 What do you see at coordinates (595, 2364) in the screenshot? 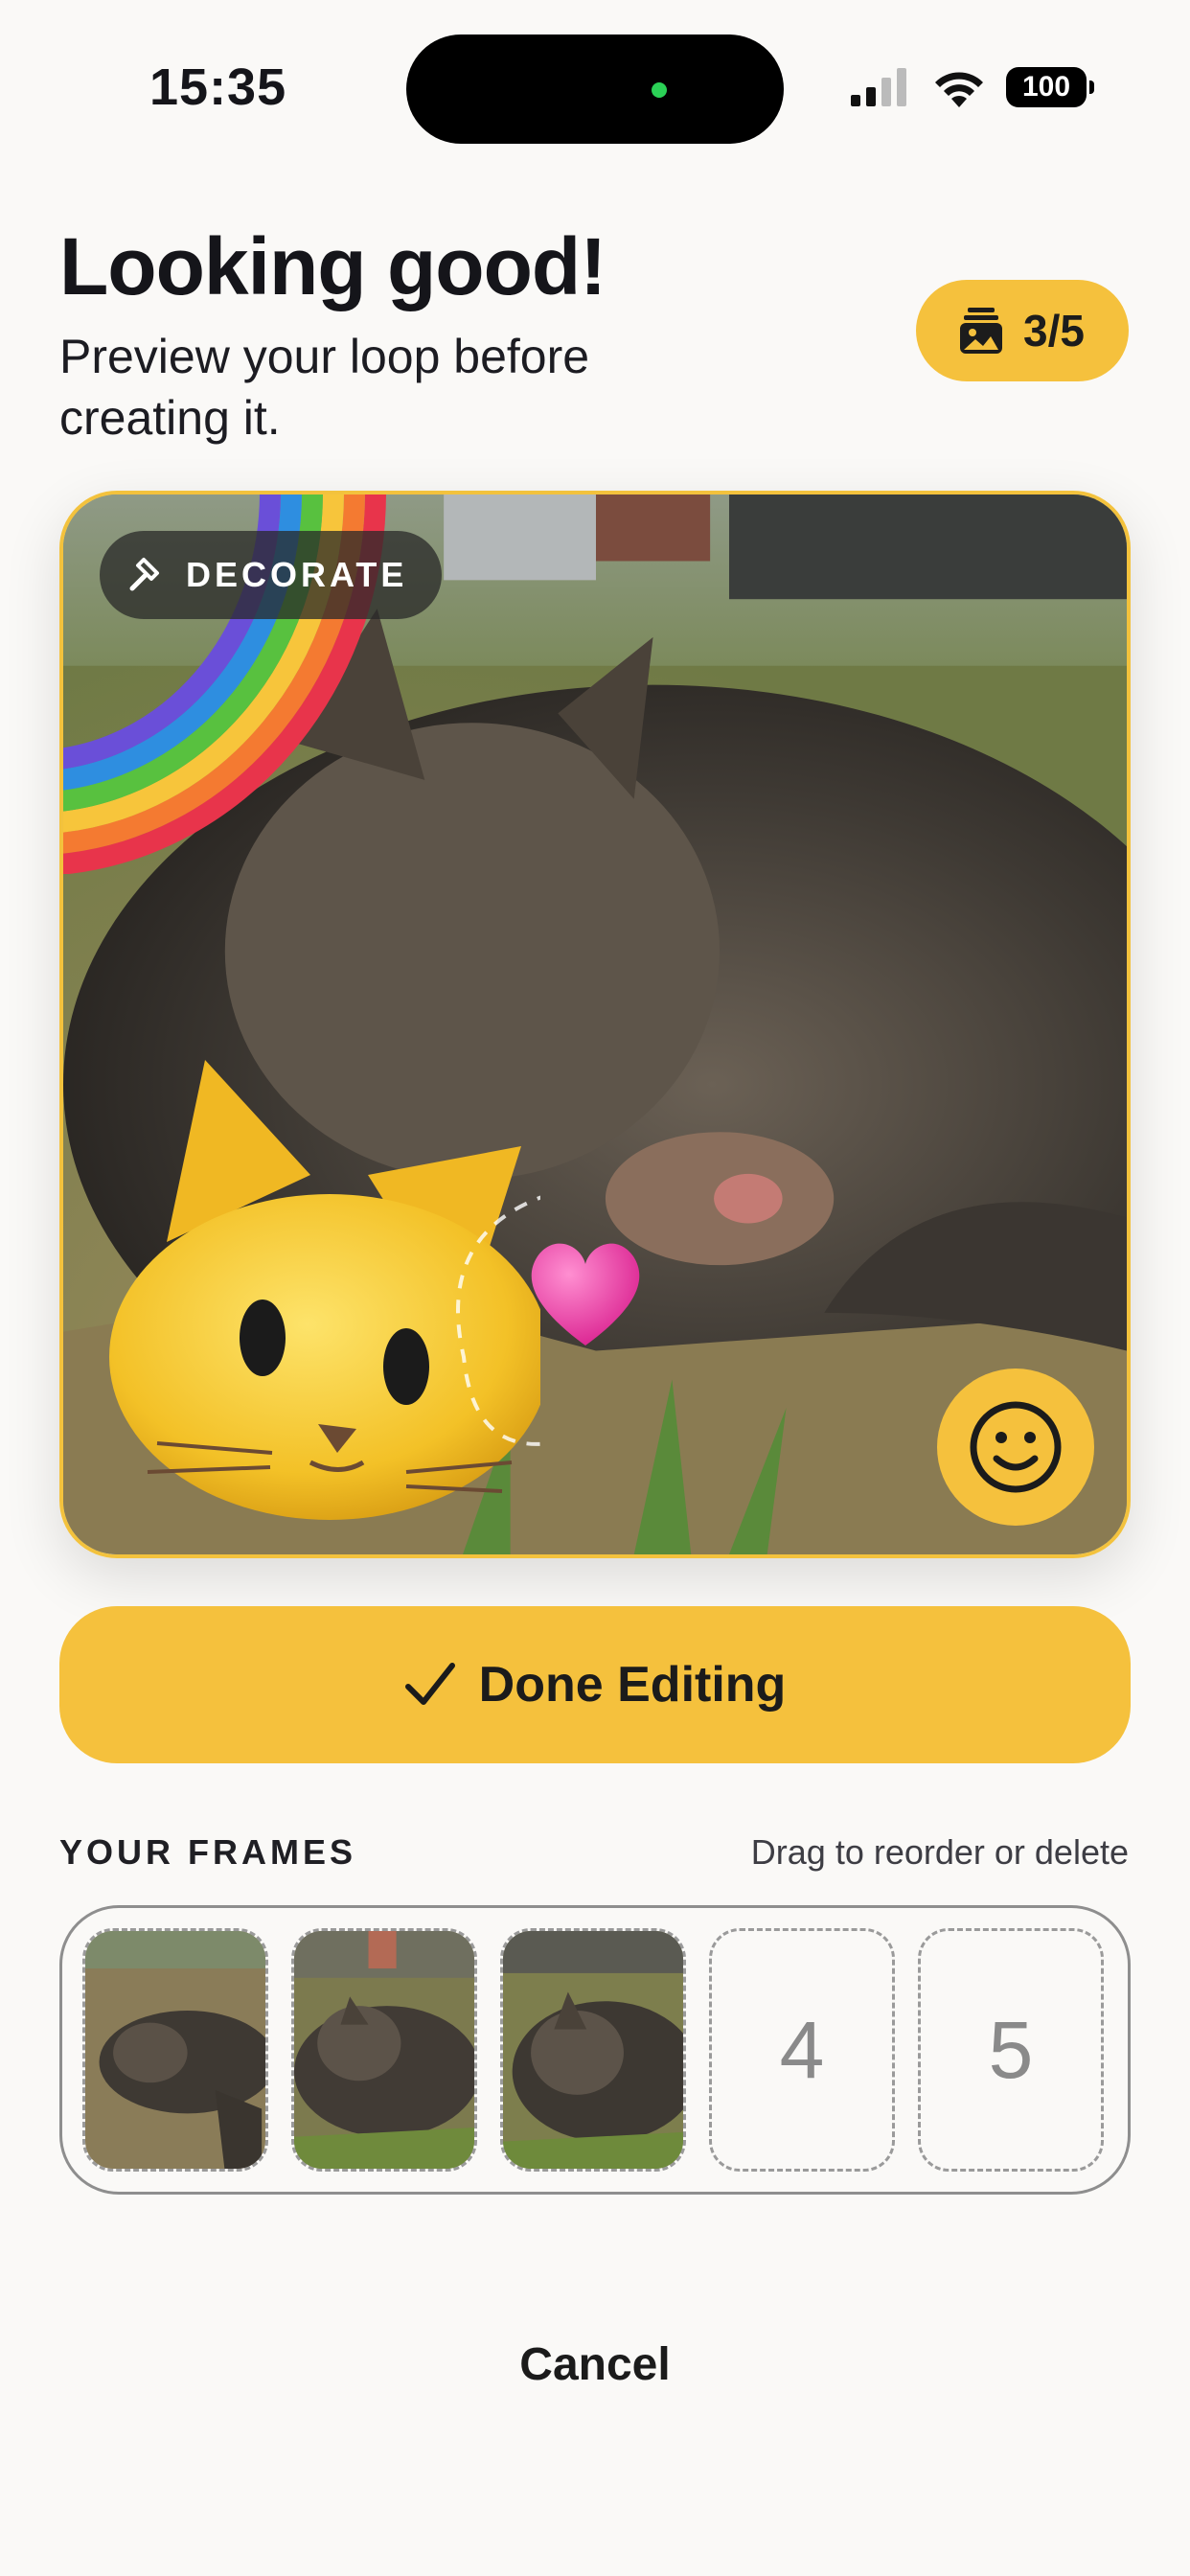
I see `cancel-button: Cancel` at bounding box center [595, 2364].